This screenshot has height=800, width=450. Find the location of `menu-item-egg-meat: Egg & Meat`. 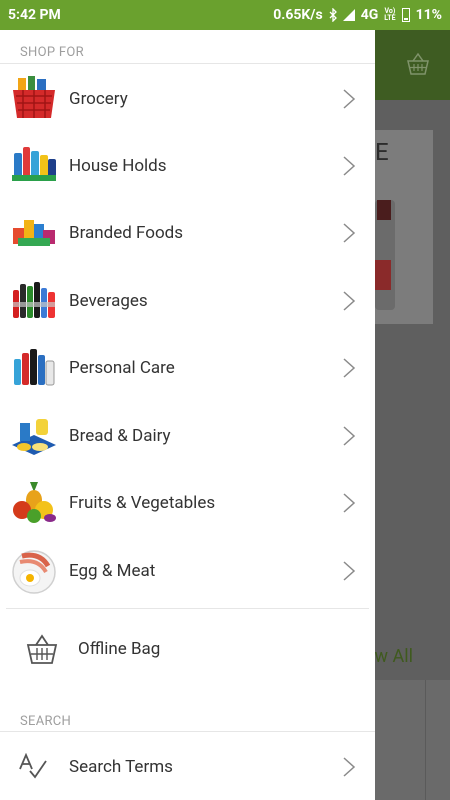

menu-item-egg-meat: Egg & Meat is located at coordinates (187, 570).